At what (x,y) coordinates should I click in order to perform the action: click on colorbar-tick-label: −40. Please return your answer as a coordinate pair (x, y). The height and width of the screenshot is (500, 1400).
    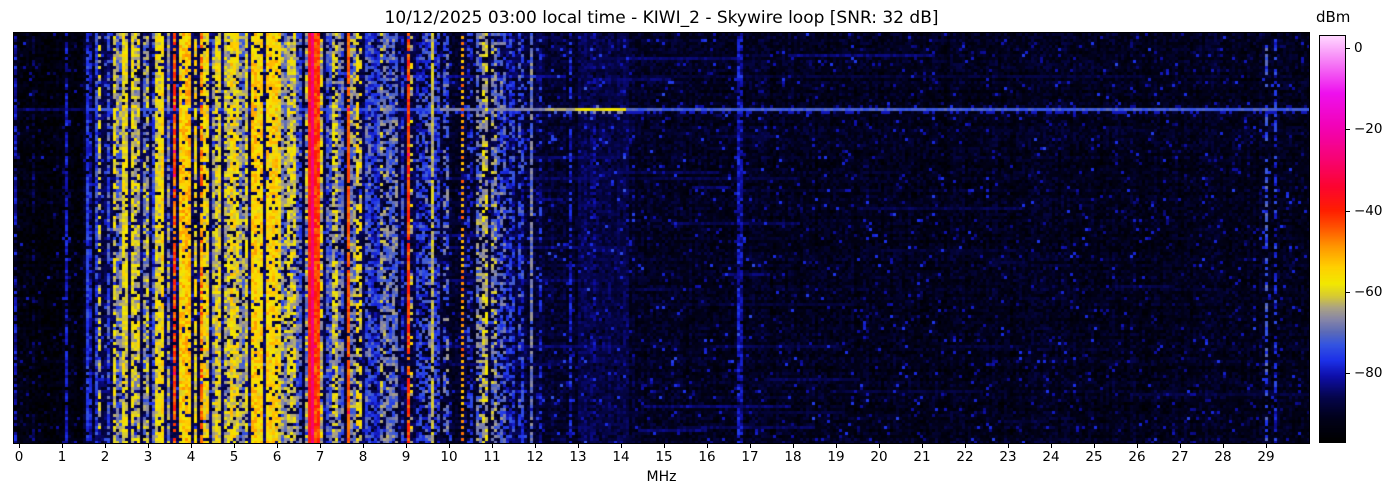
    Looking at the image, I should click on (1368, 211).